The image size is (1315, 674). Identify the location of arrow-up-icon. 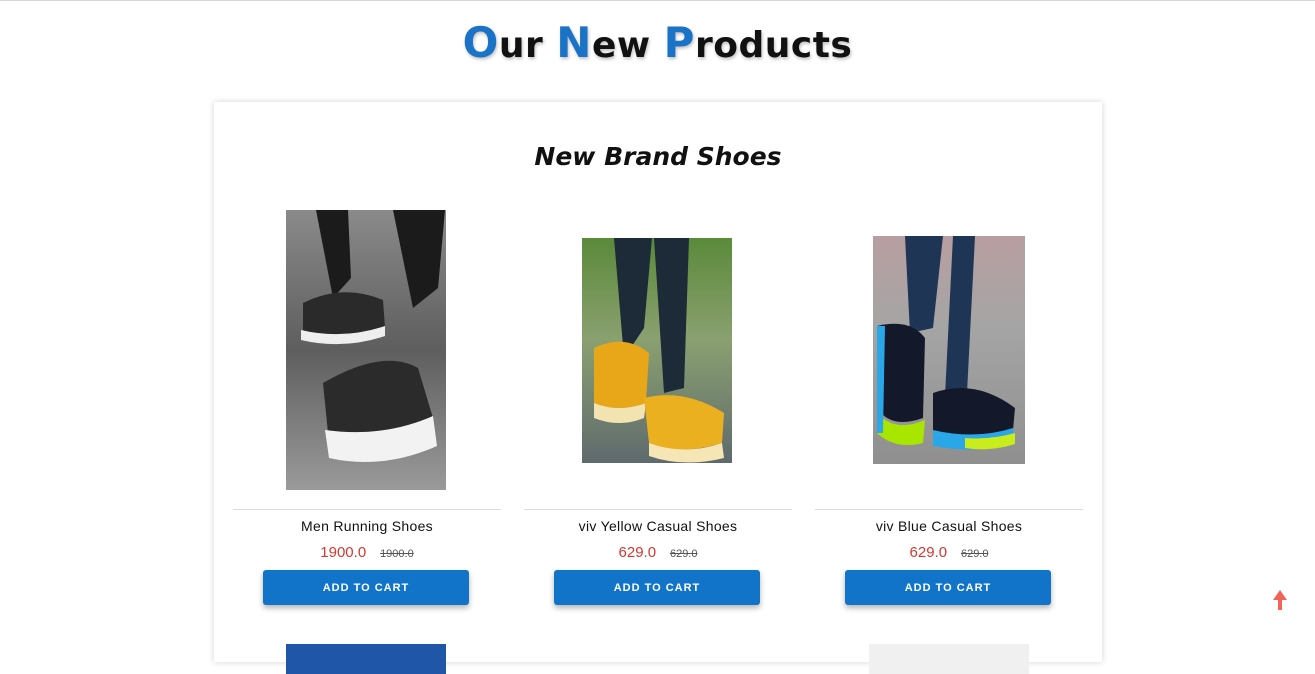
(1280, 600).